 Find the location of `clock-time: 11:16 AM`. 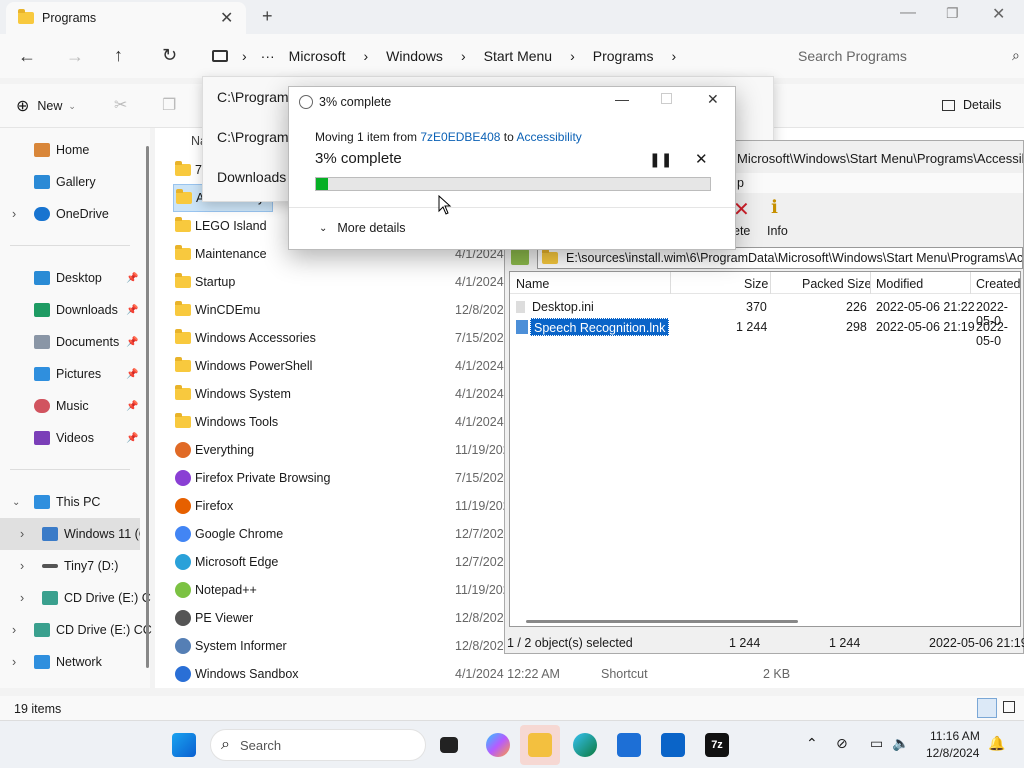

clock-time: 11:16 AM is located at coordinates (955, 736).